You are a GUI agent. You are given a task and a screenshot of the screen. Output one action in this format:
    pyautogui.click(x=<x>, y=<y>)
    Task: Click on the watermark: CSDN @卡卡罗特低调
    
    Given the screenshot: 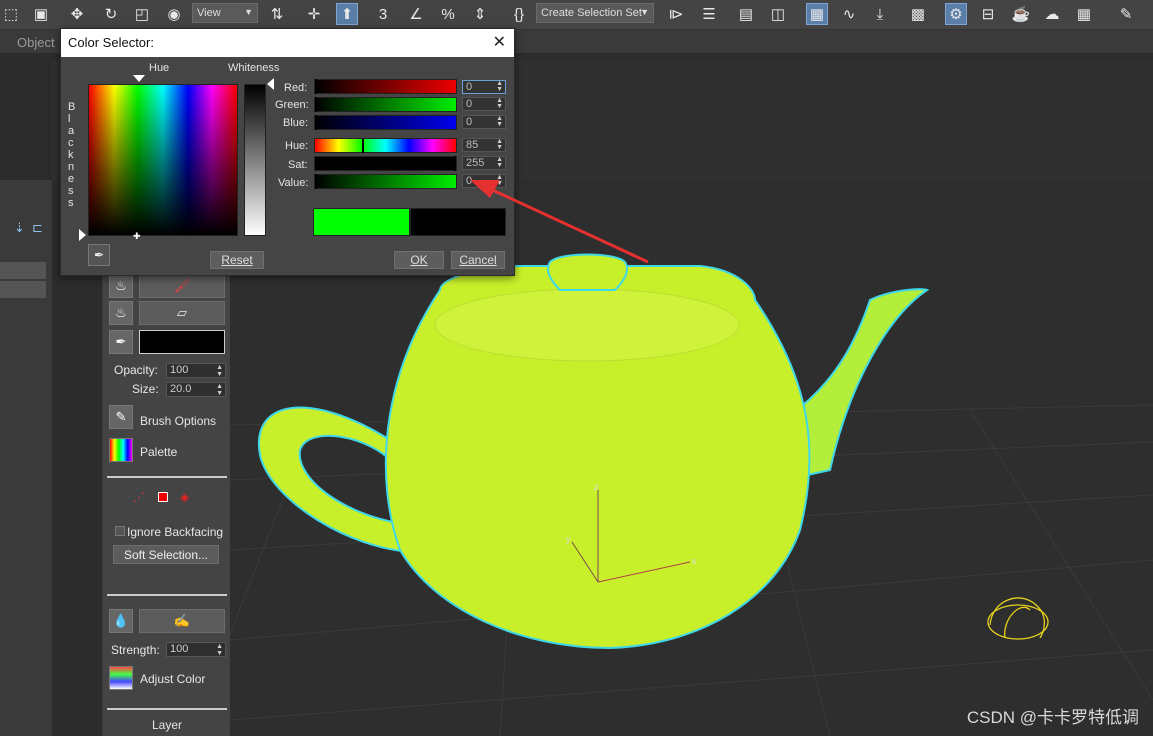 What is the action you would take?
    pyautogui.click(x=1052, y=717)
    